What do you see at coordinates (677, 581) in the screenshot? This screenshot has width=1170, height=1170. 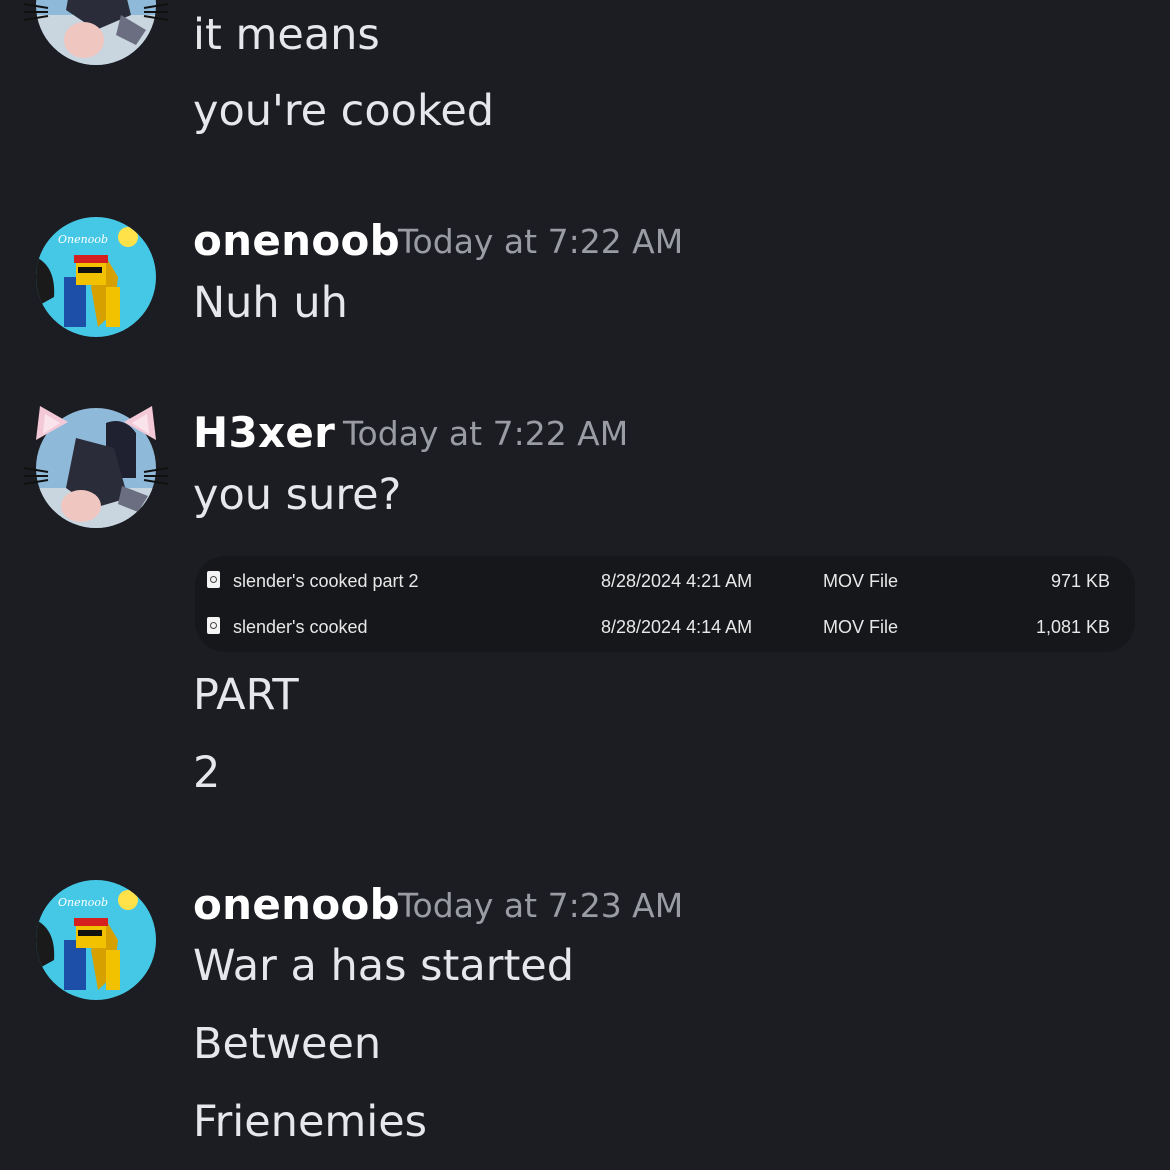 I see `file-date: 8/28/2024 4:21 AM` at bounding box center [677, 581].